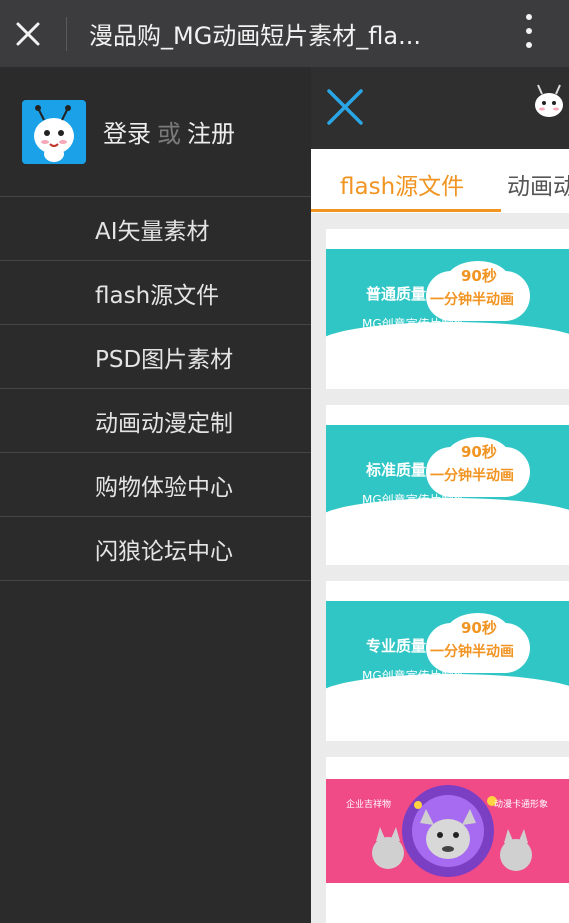 The width and height of the screenshot is (569, 923). What do you see at coordinates (396, 294) in the screenshot?
I see `banner-quality: 普通质量` at bounding box center [396, 294].